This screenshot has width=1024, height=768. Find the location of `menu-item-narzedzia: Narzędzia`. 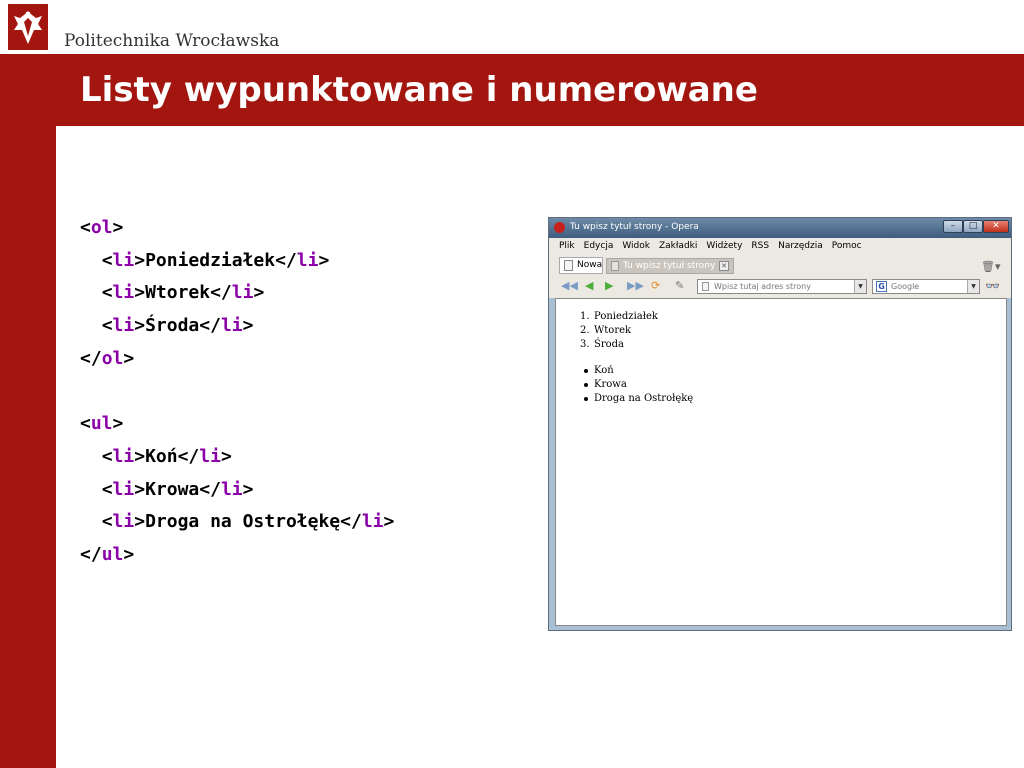

menu-item-narzedzia: Narzędzia is located at coordinates (800, 246).